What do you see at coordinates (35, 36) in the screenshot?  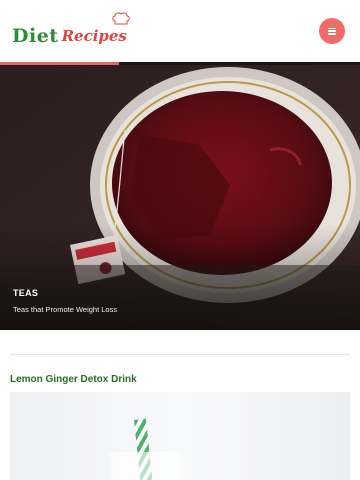 I see `logo-word-diet: Diet` at bounding box center [35, 36].